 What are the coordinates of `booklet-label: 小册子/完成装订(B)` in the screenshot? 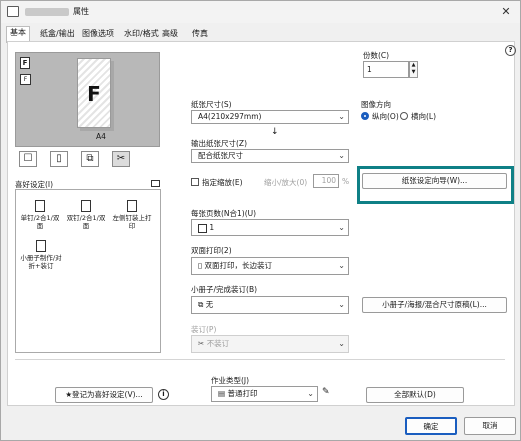 It's located at (224, 289).